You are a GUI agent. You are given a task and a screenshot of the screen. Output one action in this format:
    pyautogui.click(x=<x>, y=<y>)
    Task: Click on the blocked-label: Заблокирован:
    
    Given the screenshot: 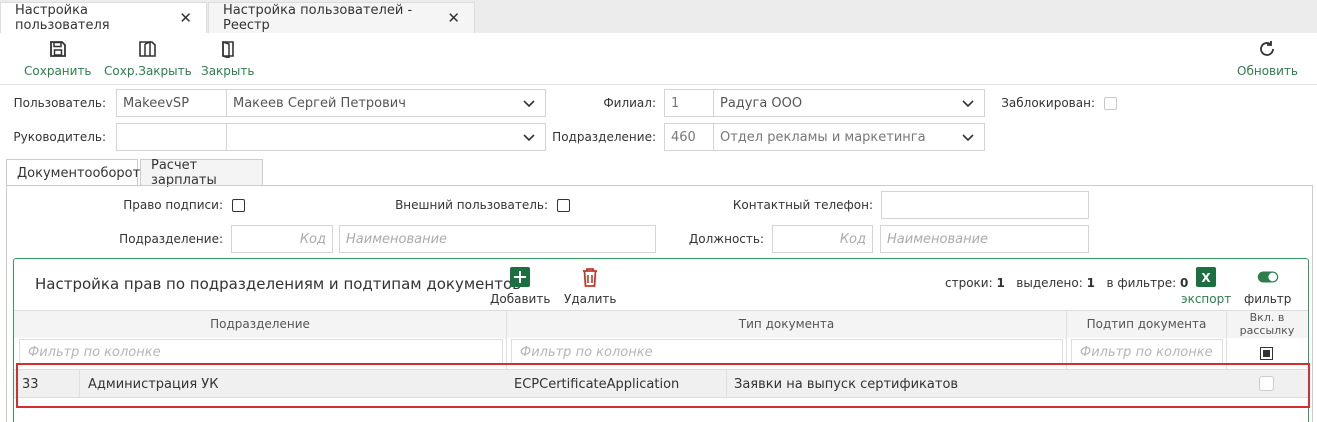 What is the action you would take?
    pyautogui.click(x=1048, y=103)
    